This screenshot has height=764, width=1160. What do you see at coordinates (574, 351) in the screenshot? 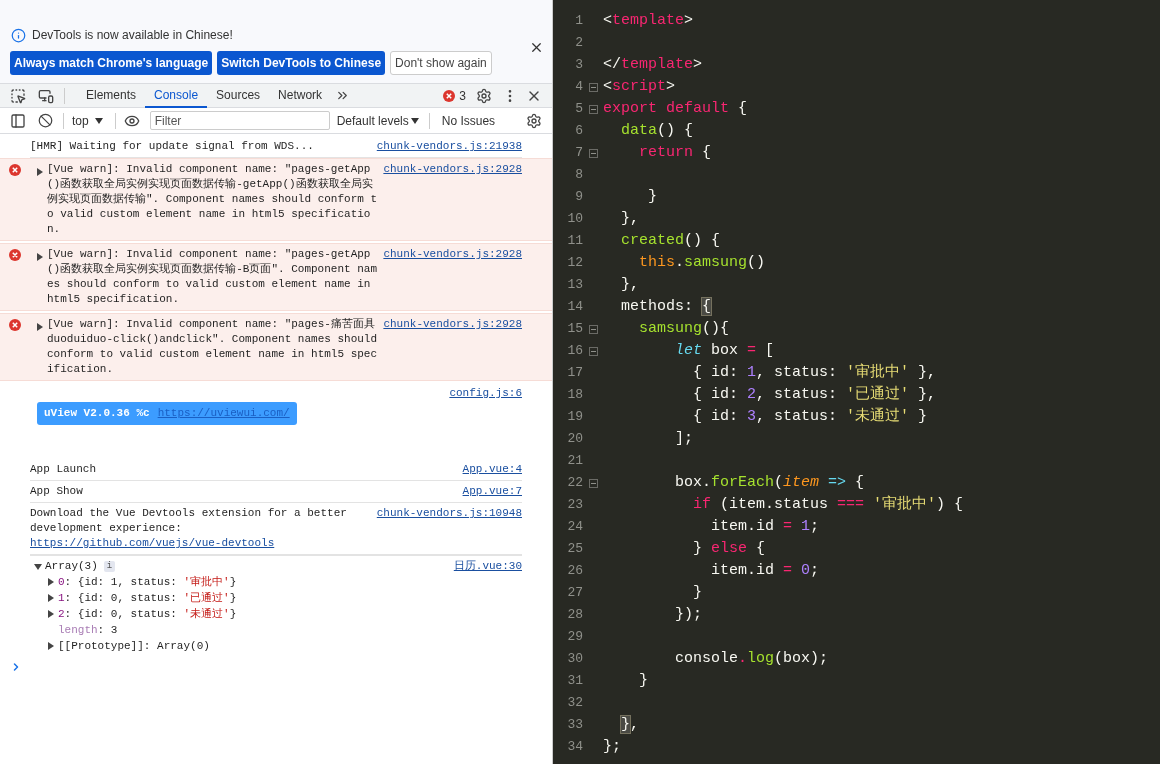
I see `line-number: 16` at bounding box center [574, 351].